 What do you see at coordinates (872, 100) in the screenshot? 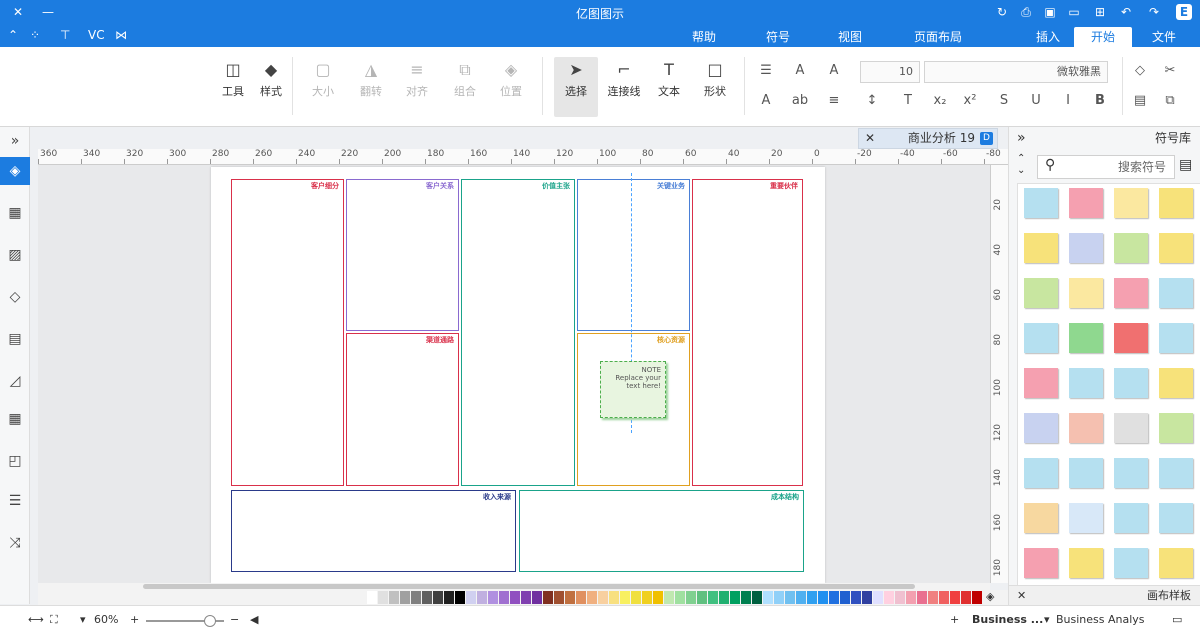
I see `para-spacing-icon: ↕` at bounding box center [872, 100].